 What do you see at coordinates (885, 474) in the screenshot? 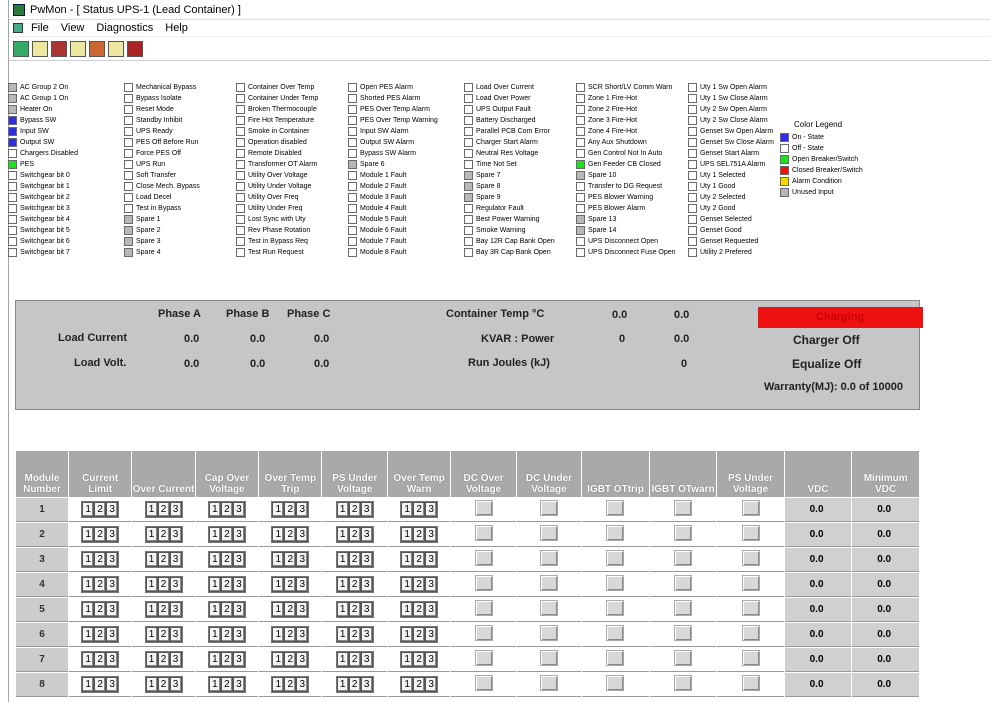
I see `column-header: Minimum VDC` at bounding box center [885, 474].